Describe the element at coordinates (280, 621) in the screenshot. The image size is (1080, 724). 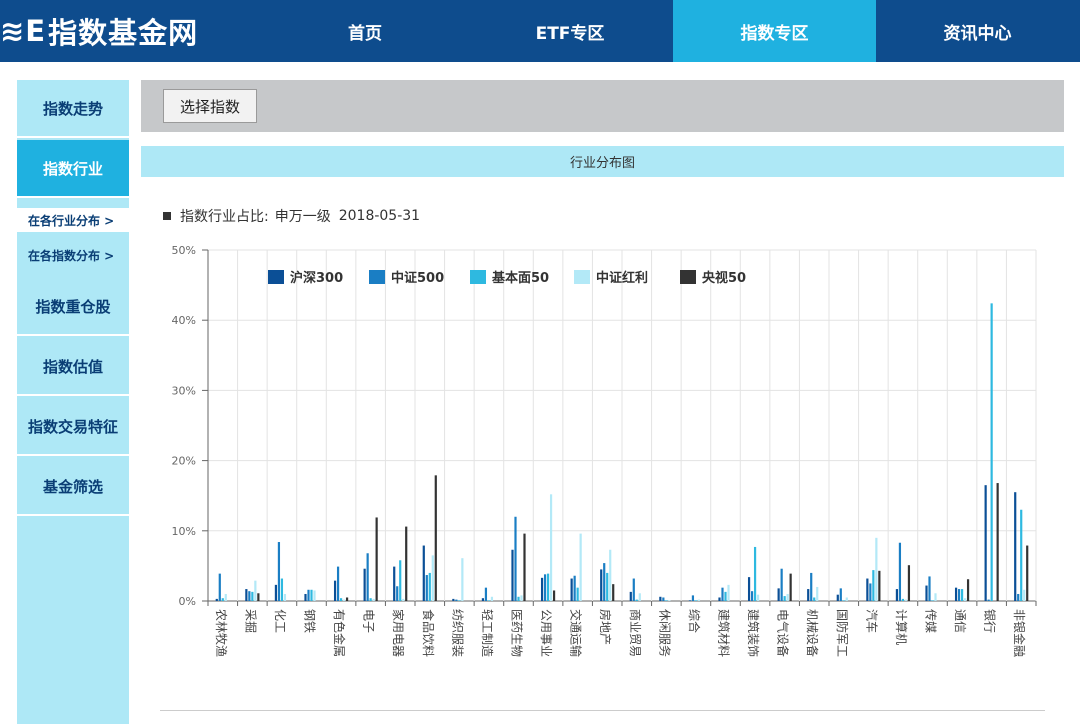
I see `x-tick-label: 化工` at that location.